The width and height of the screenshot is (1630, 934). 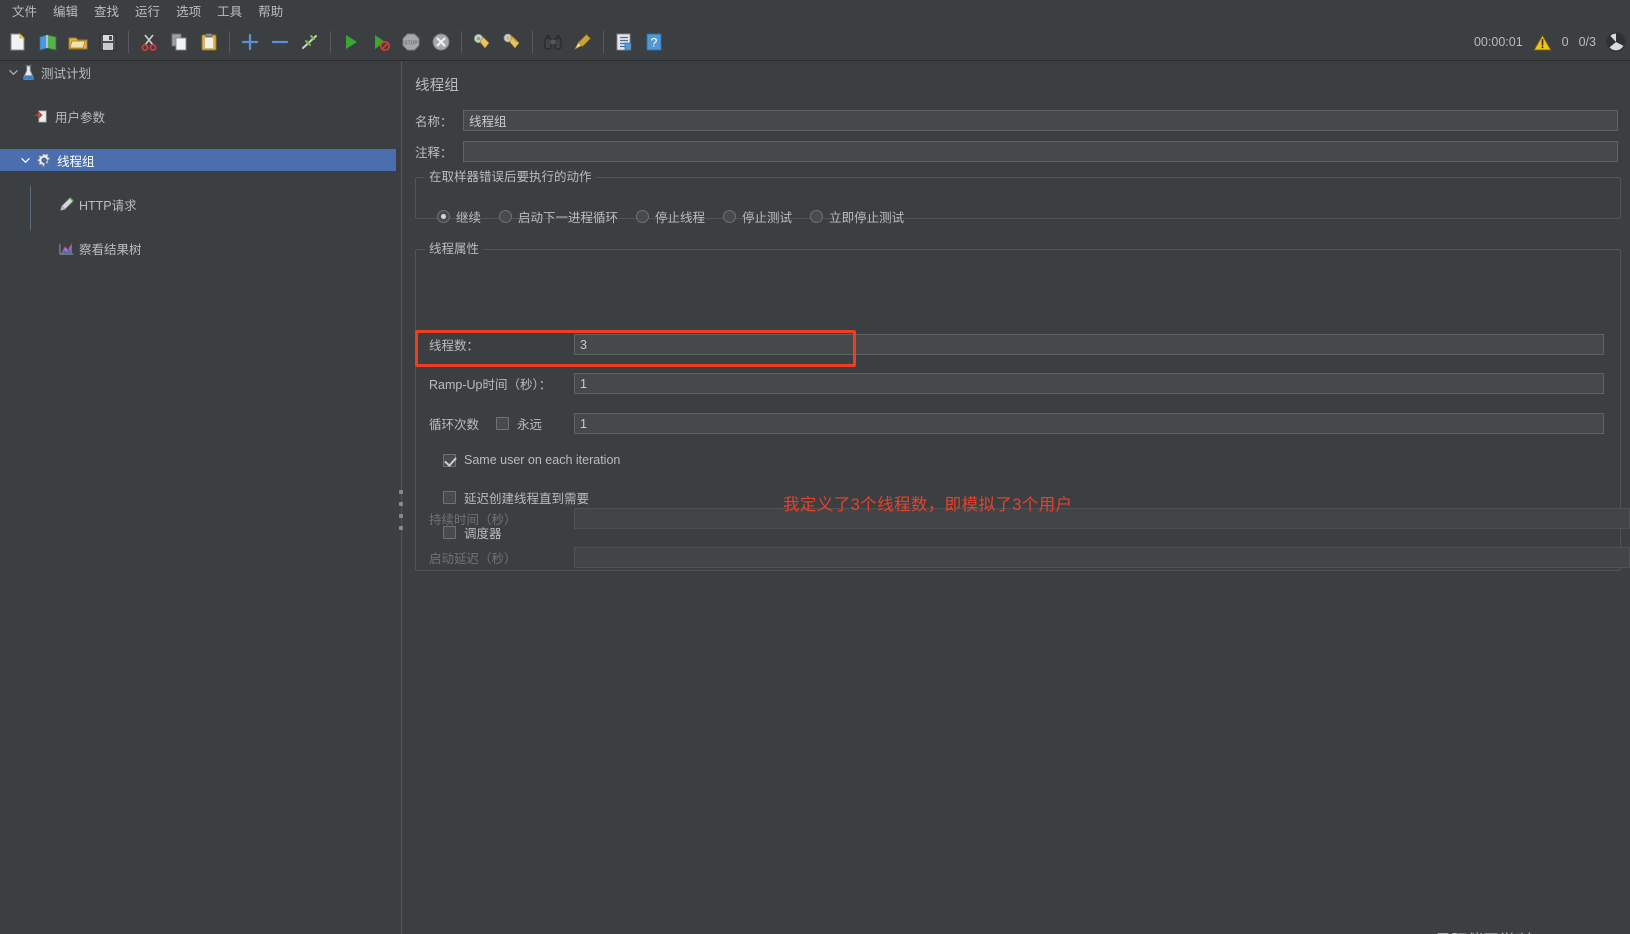 I want to click on radio-stop-test-now: 立即停止测试, so click(x=857, y=216).